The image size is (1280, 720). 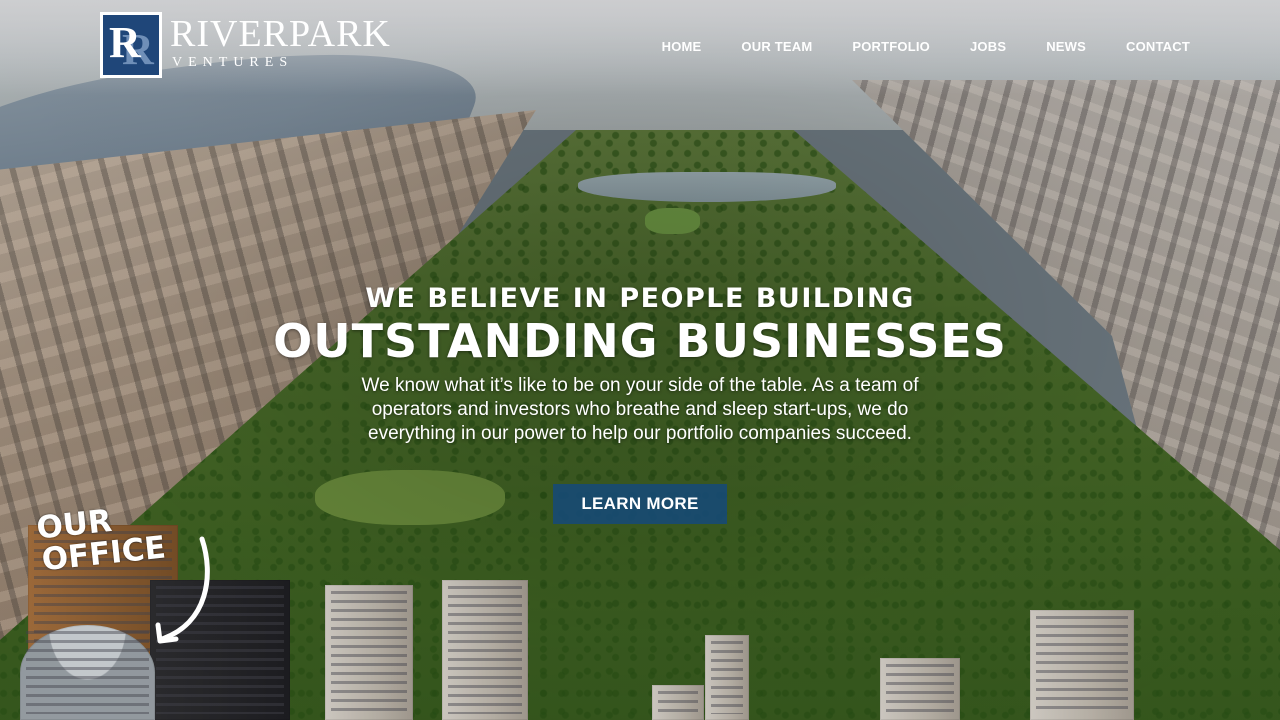 I want to click on site-logo: R R RIVERPARK VENTURES, so click(x=245, y=45).